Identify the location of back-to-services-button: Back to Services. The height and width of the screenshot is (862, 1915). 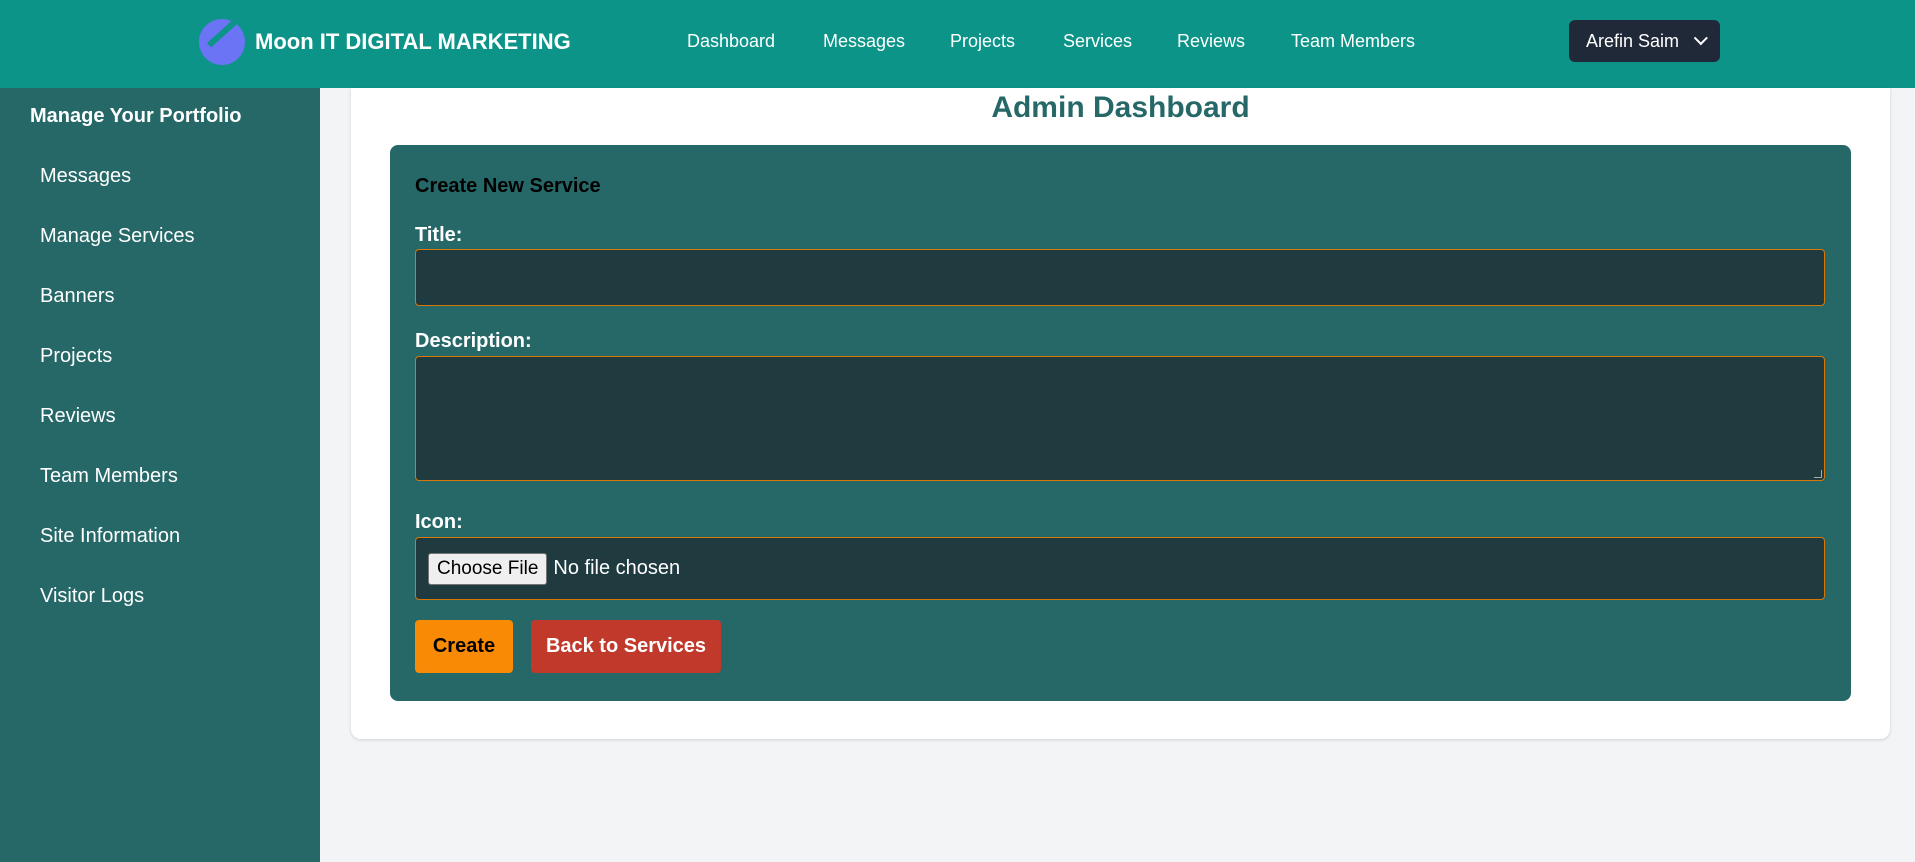
(626, 646).